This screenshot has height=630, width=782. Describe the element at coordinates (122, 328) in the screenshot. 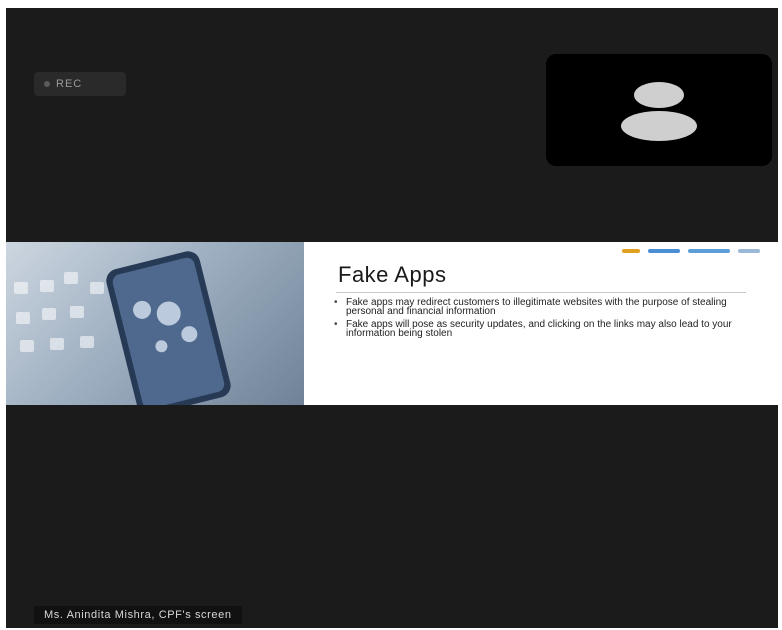

I see `smartphone-illustration-icon` at that location.